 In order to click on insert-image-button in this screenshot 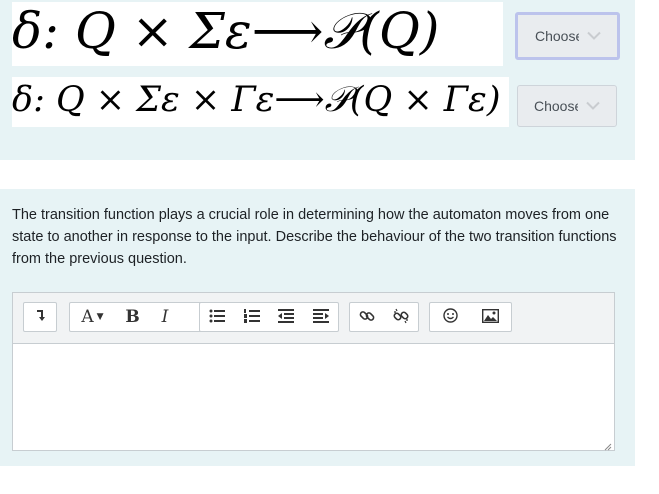, I will do `click(490, 317)`.